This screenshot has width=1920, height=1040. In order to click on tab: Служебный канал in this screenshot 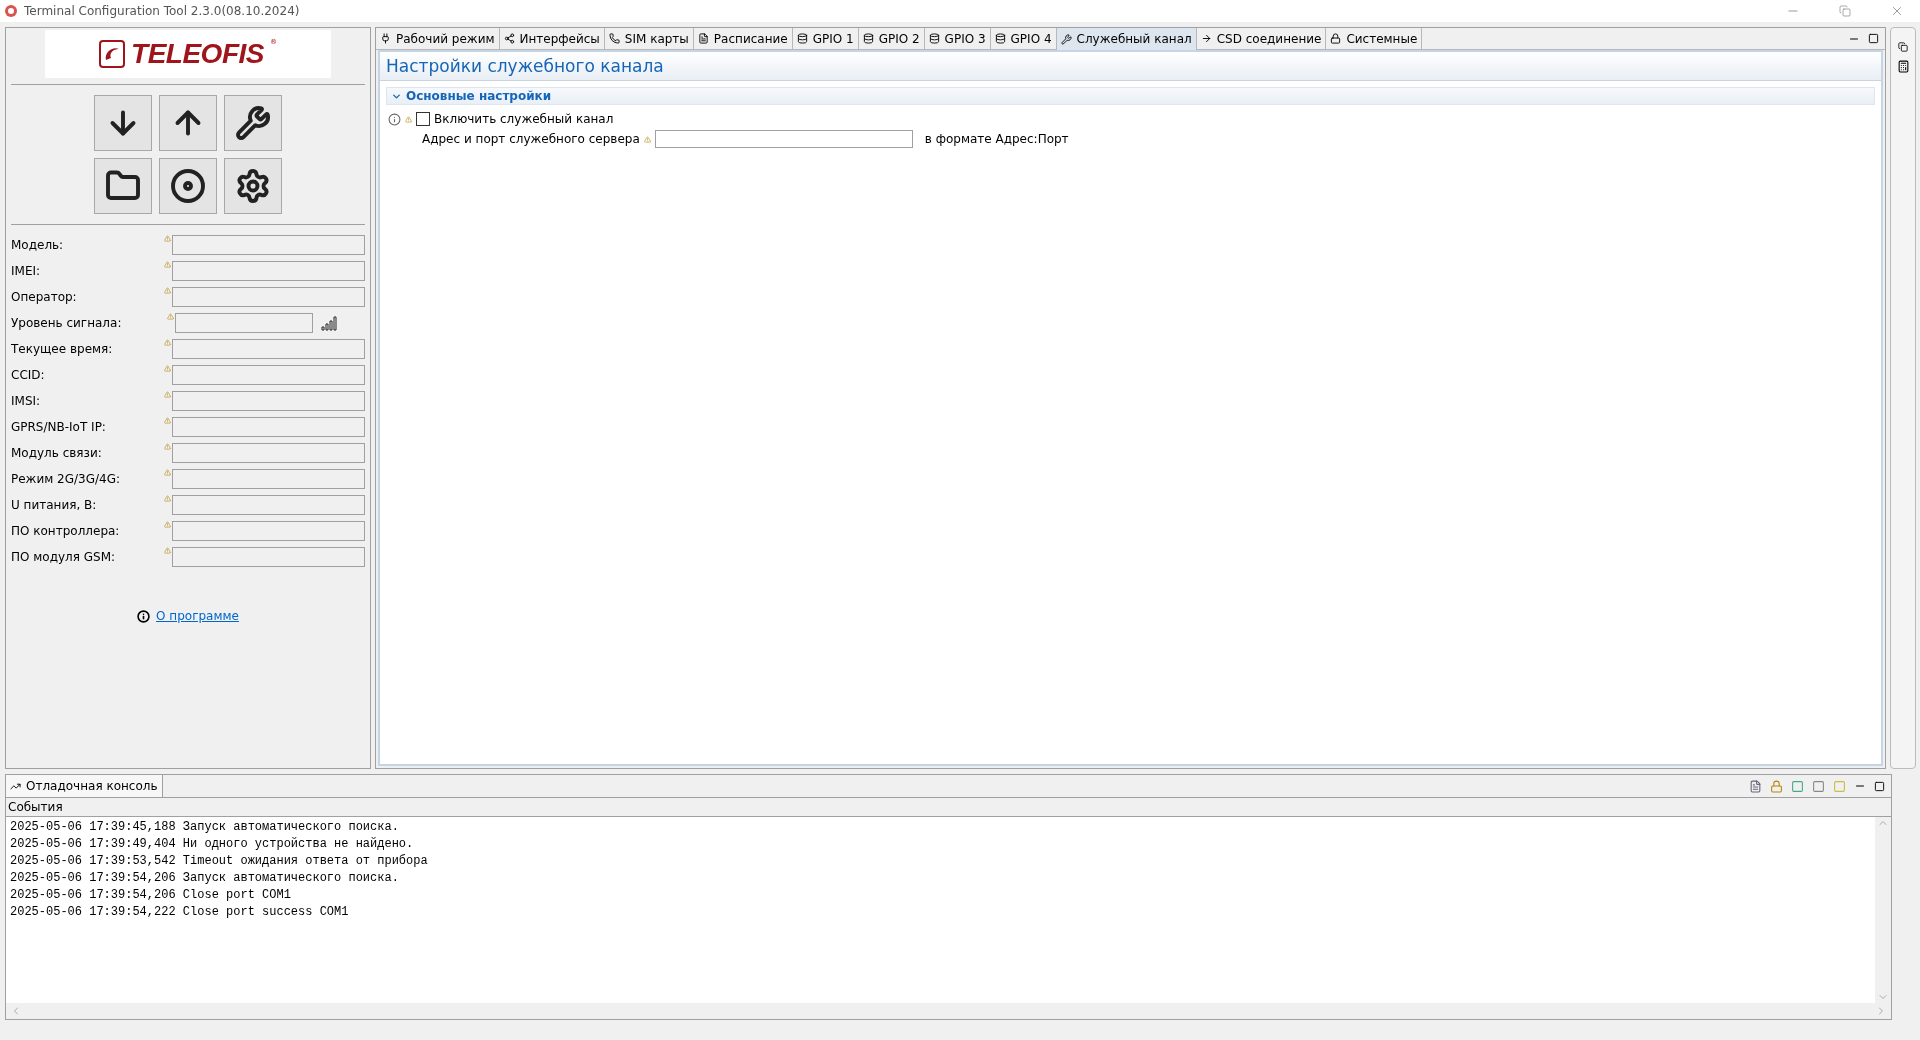, I will do `click(1126, 39)`.